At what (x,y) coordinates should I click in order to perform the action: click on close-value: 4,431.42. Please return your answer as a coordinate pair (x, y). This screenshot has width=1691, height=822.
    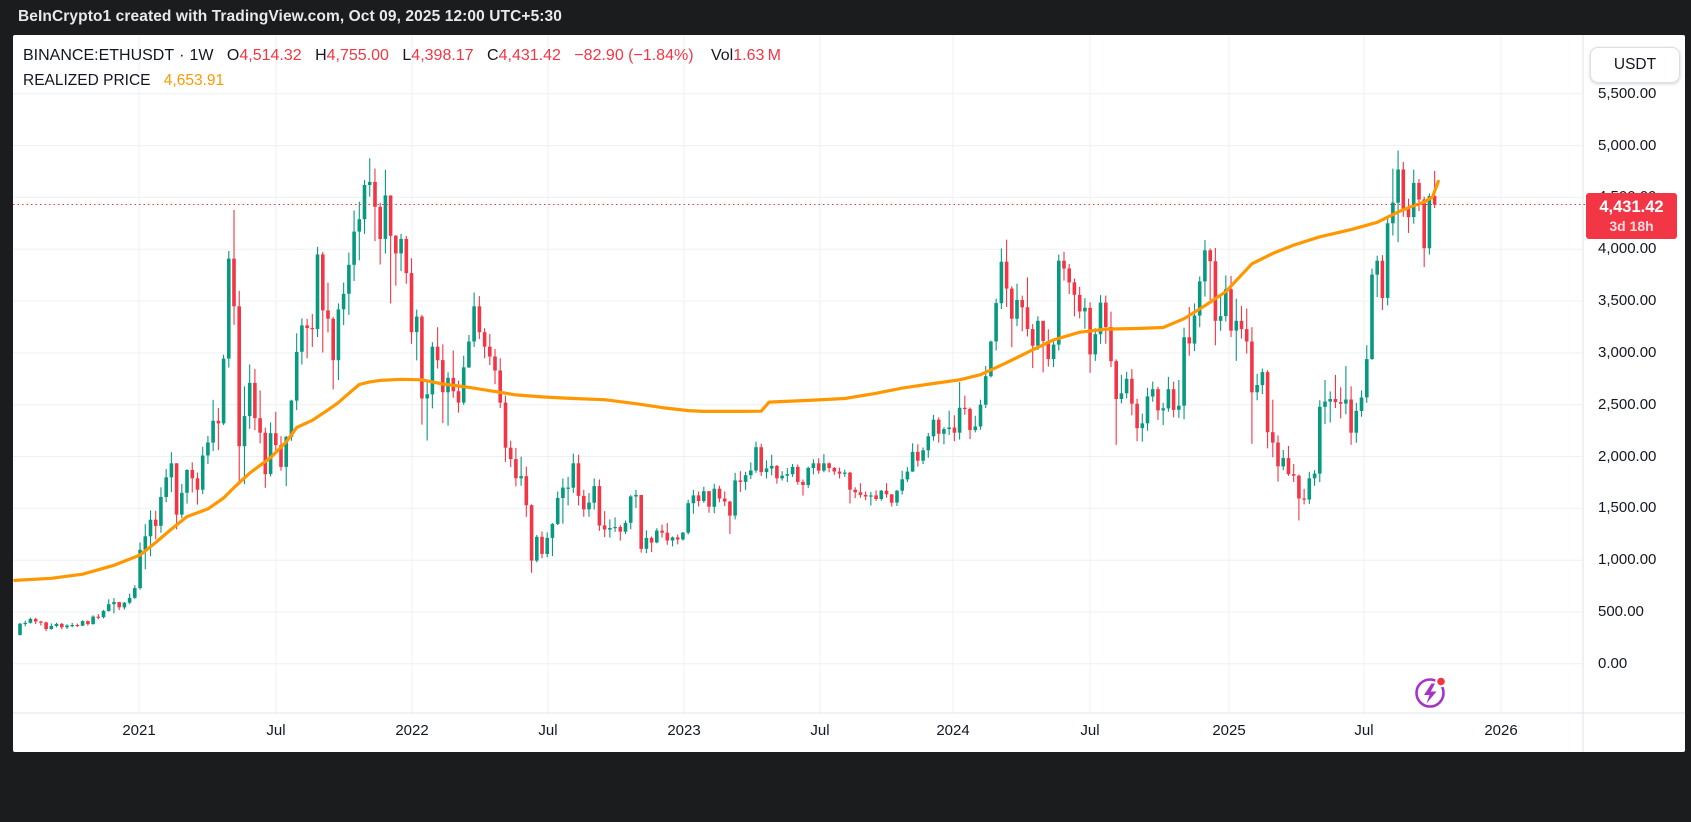
    Looking at the image, I should click on (529, 55).